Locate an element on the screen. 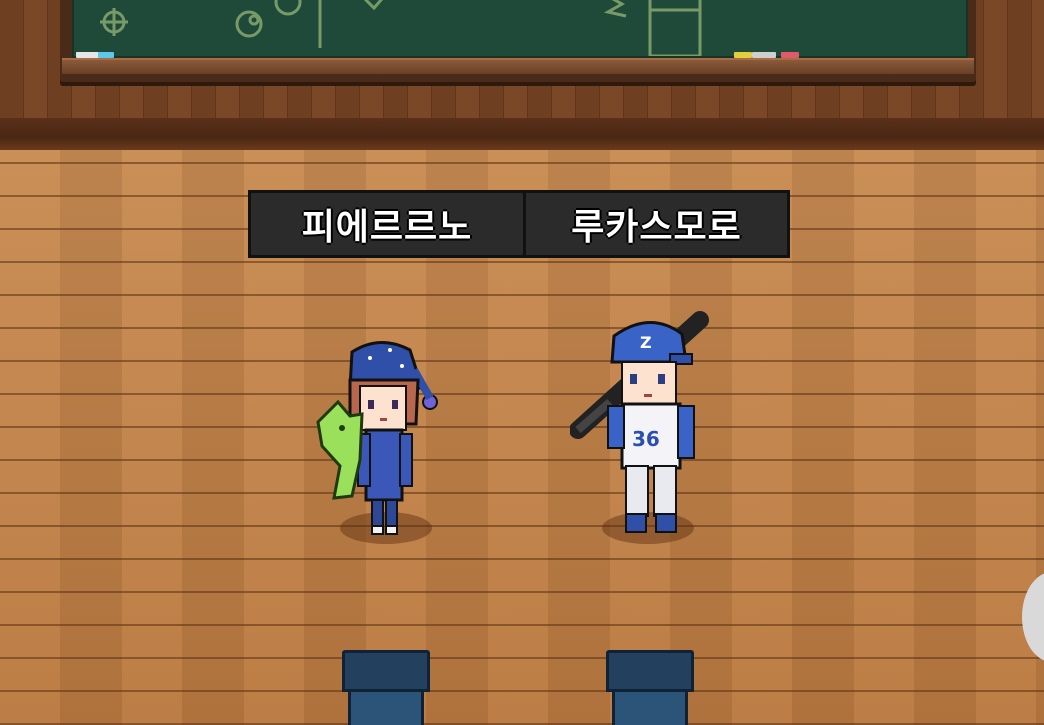  wall-baseboard is located at coordinates (522, 134).